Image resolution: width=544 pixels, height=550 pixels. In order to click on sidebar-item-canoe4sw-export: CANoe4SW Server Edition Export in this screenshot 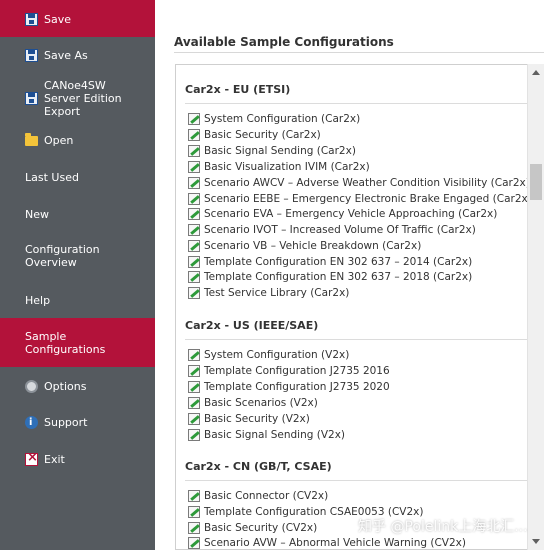, I will do `click(77, 98)`.